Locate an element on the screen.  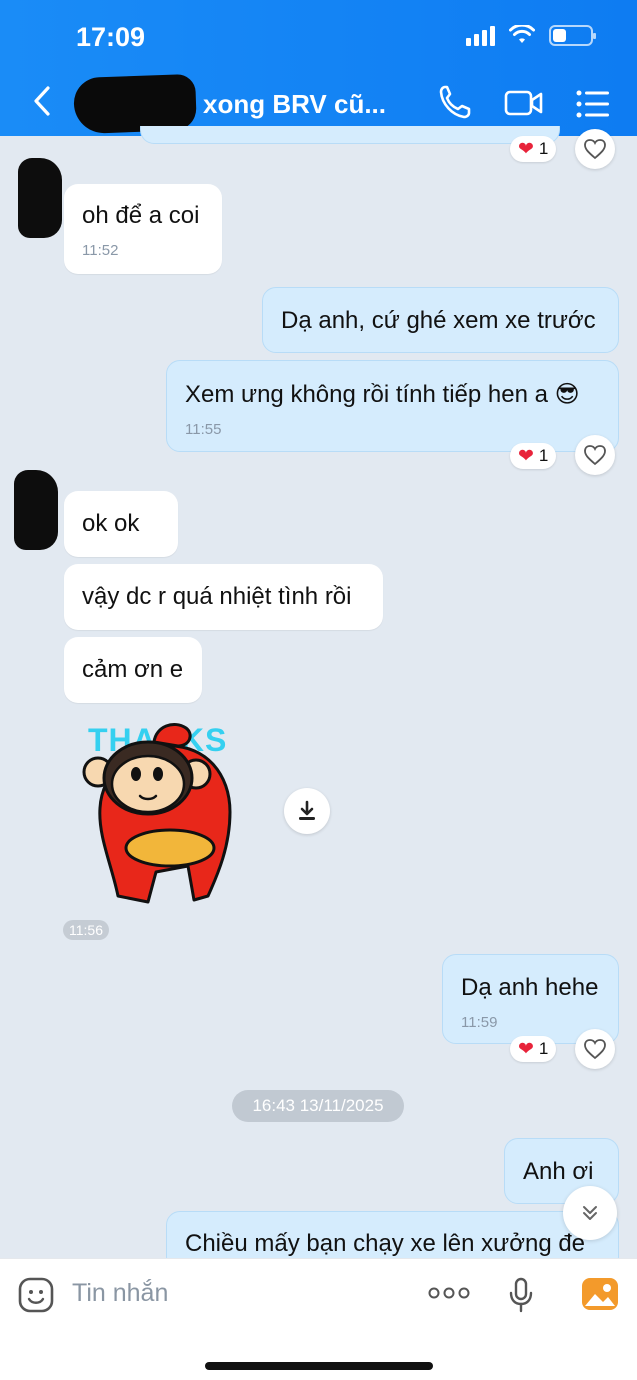
message-time: 11:52 is located at coordinates (100, 250).